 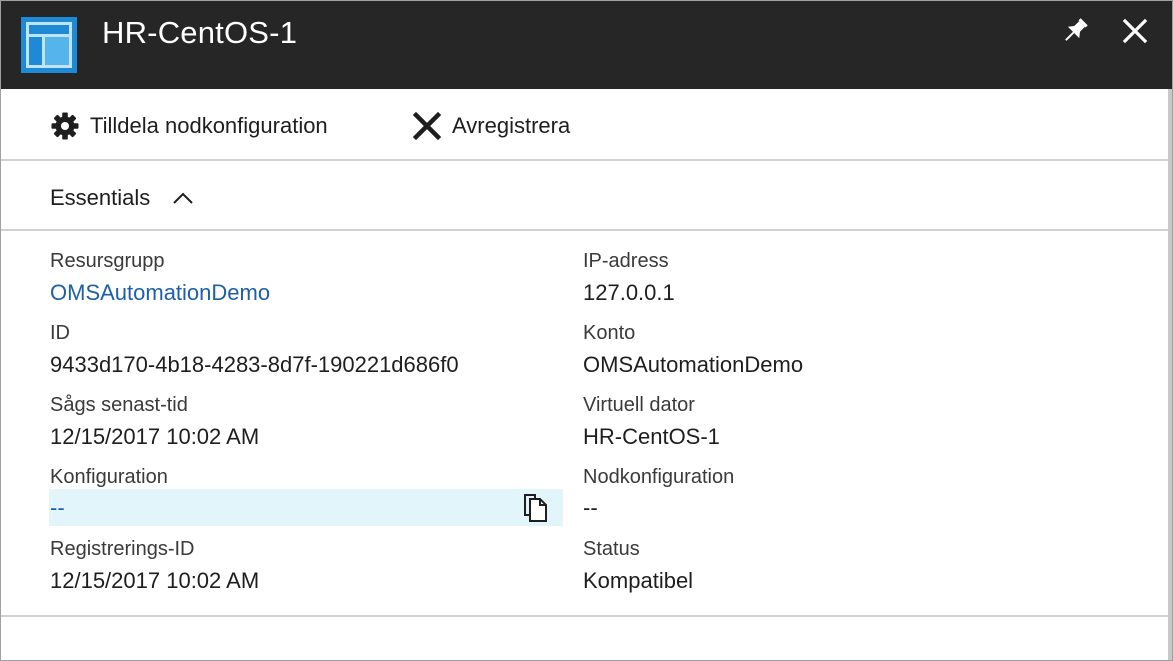 I want to click on pin-button, so click(x=1075, y=31).